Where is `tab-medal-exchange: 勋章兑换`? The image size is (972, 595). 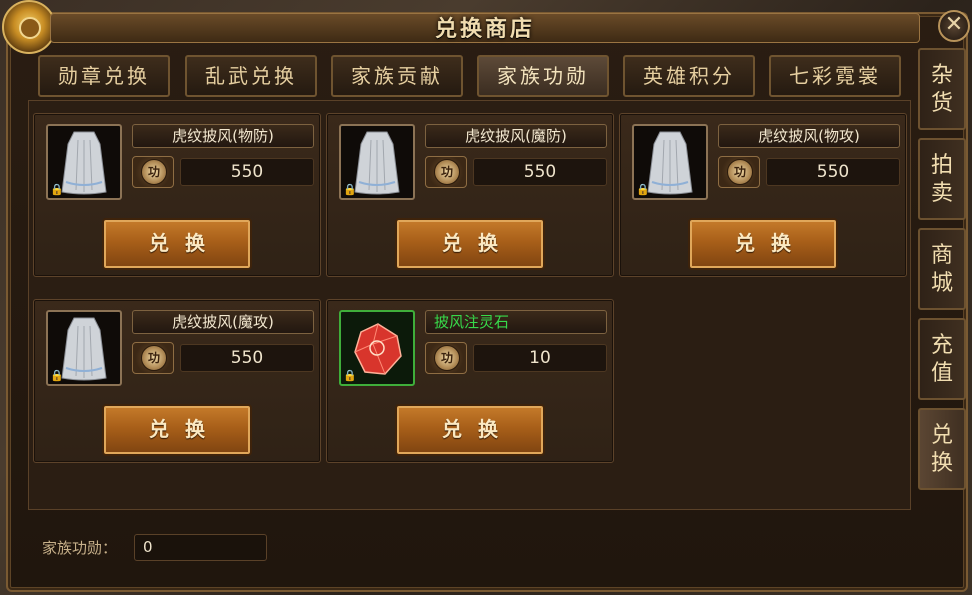 tab-medal-exchange: 勋章兑换 is located at coordinates (104, 76).